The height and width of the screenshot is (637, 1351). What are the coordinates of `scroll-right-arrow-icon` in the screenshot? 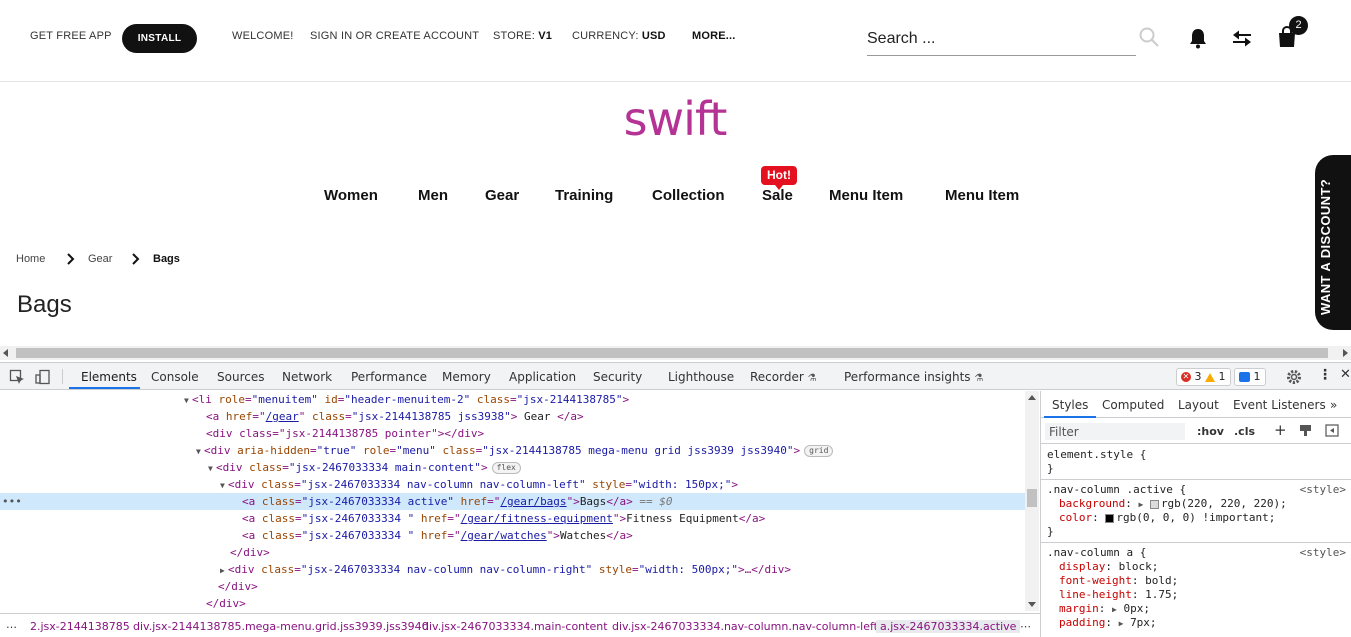 It's located at (1345, 353).